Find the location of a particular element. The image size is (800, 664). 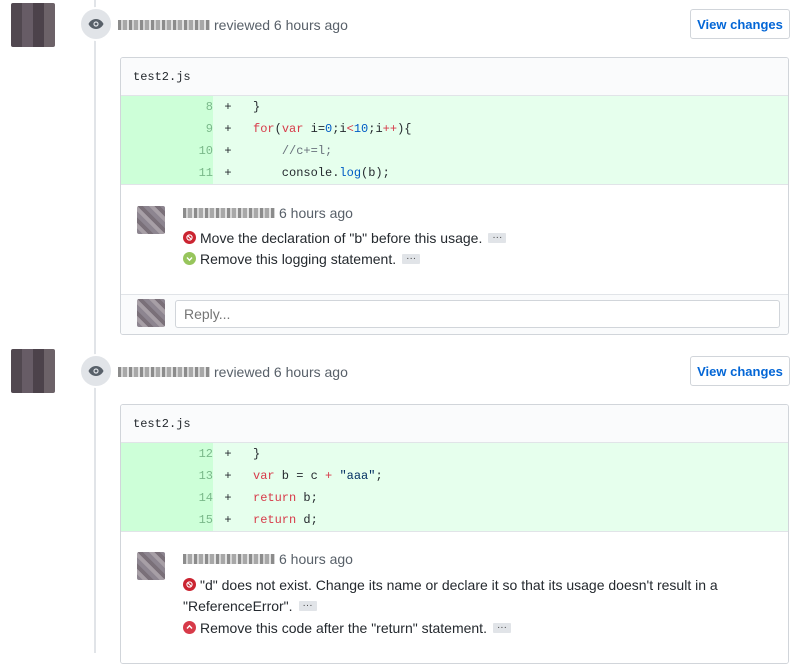

arrow-up-circle-icon is located at coordinates (189, 627).